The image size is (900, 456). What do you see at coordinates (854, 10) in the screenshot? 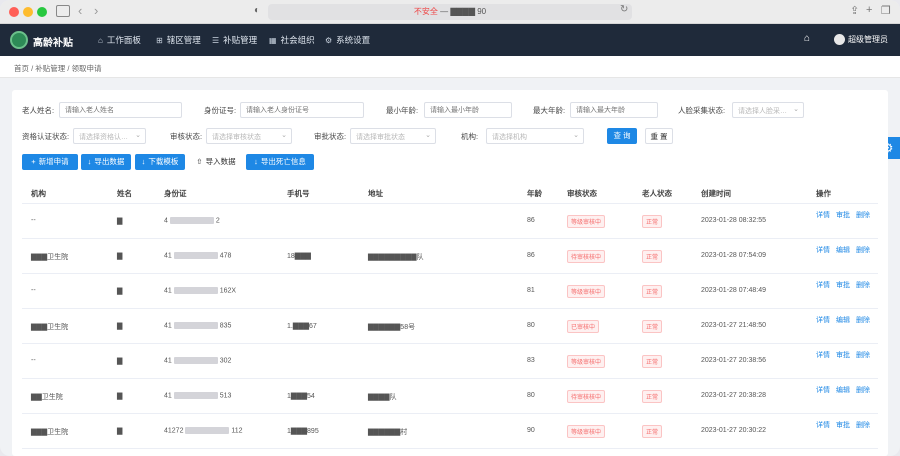
I see `share-icon: ⇪` at bounding box center [854, 10].